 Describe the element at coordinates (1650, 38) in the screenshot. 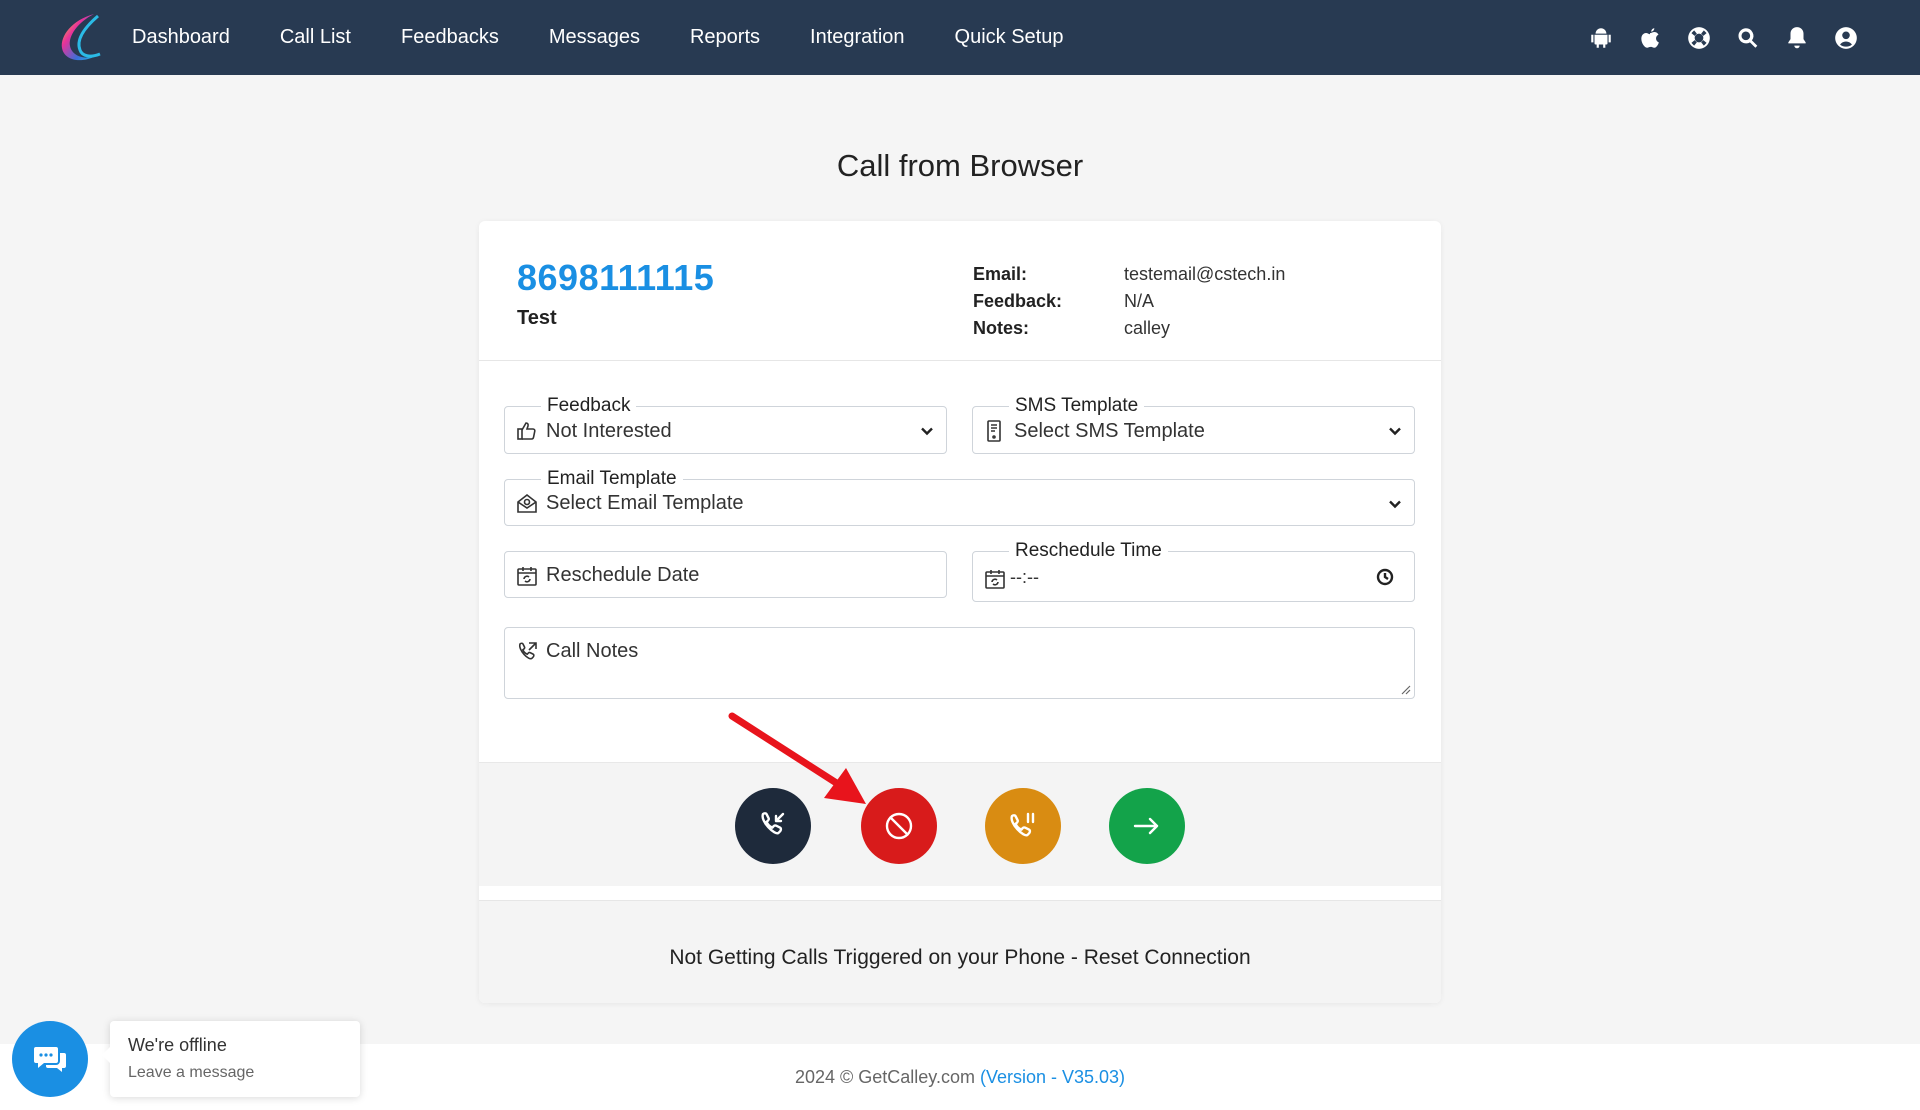

I see `apple-icon` at that location.